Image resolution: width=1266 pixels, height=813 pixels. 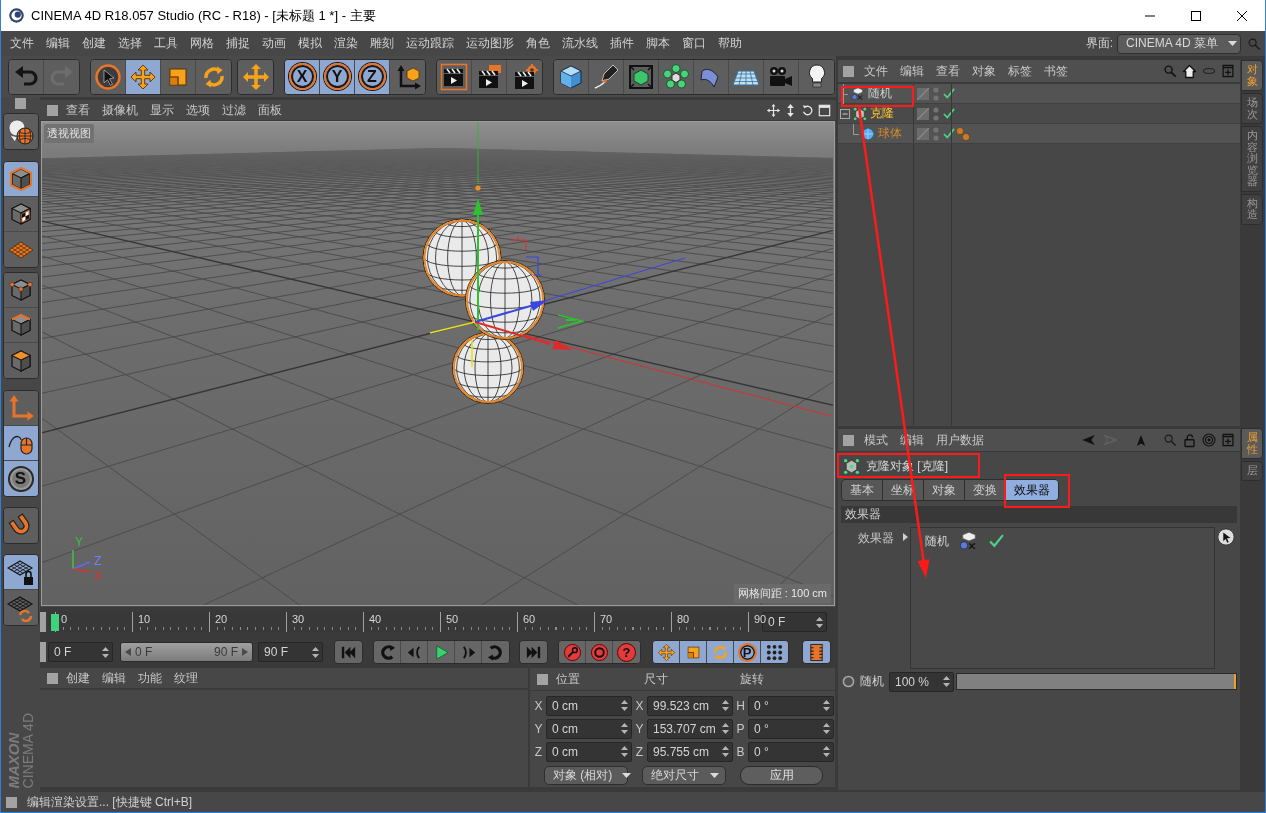 What do you see at coordinates (452, 619) in the screenshot?
I see `frame-number: 50` at bounding box center [452, 619].